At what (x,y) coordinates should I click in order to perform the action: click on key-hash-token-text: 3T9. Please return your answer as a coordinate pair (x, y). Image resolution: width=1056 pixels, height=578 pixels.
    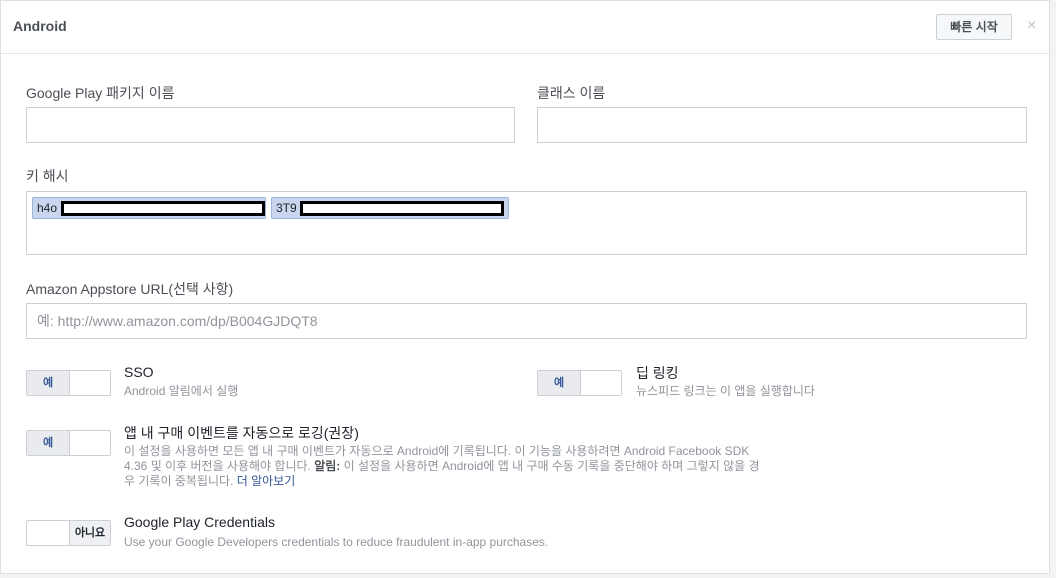
    Looking at the image, I should click on (286, 208).